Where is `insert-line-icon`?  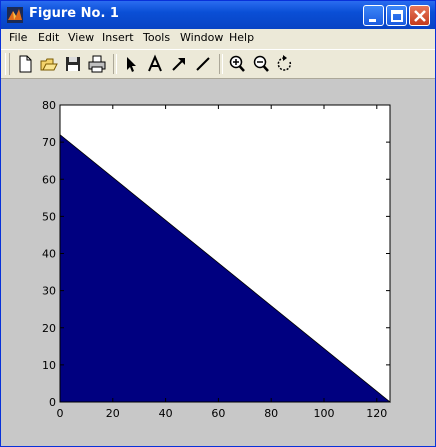 insert-line-icon is located at coordinates (203, 64).